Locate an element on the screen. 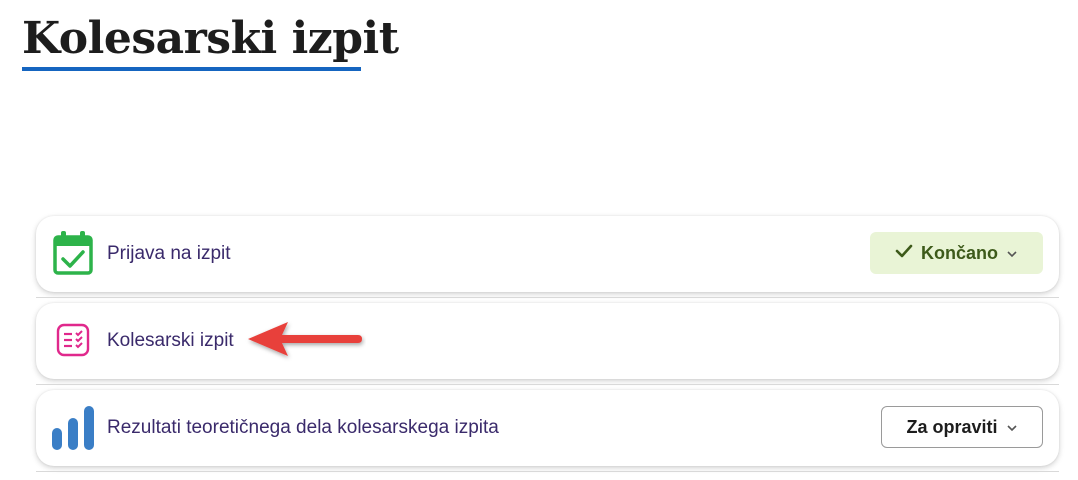 This screenshot has height=480, width=1078. calendar-check-icon is located at coordinates (73, 254).